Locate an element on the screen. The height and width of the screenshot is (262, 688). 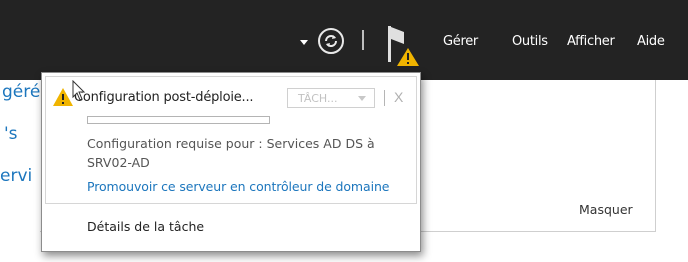
chevron-down-icon is located at coordinates (362, 98).